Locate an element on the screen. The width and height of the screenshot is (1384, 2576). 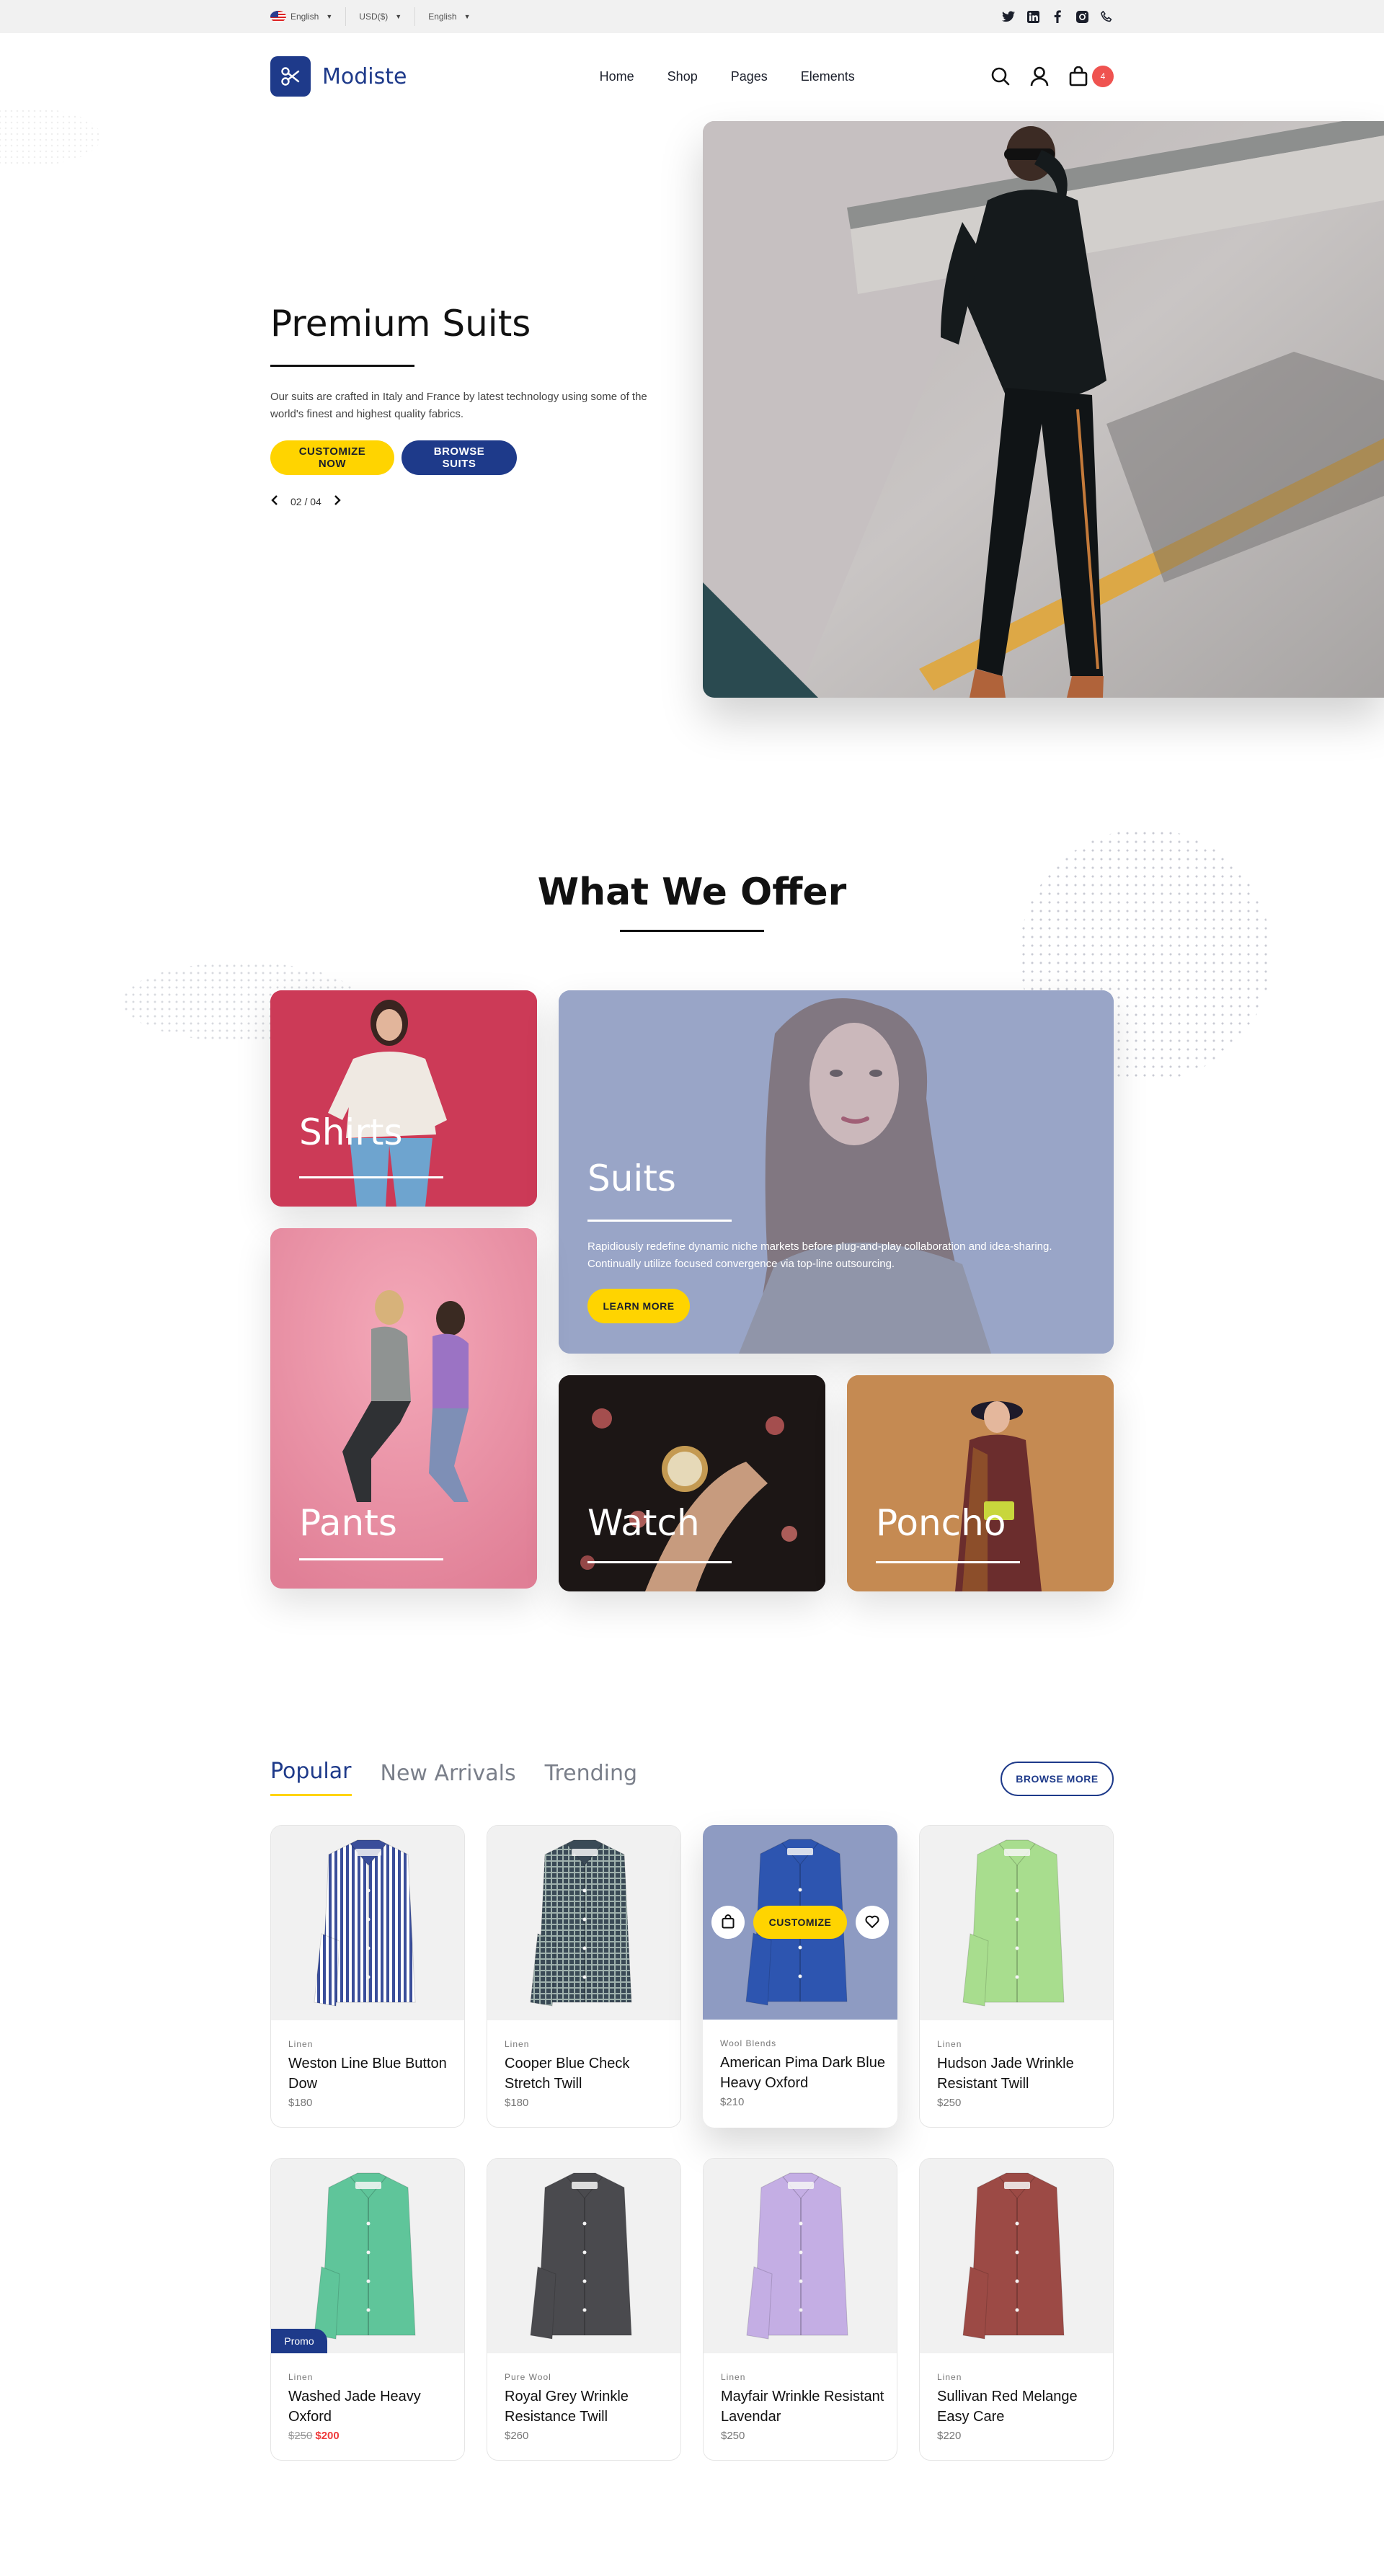
nav-pages: Pages is located at coordinates (749, 76).